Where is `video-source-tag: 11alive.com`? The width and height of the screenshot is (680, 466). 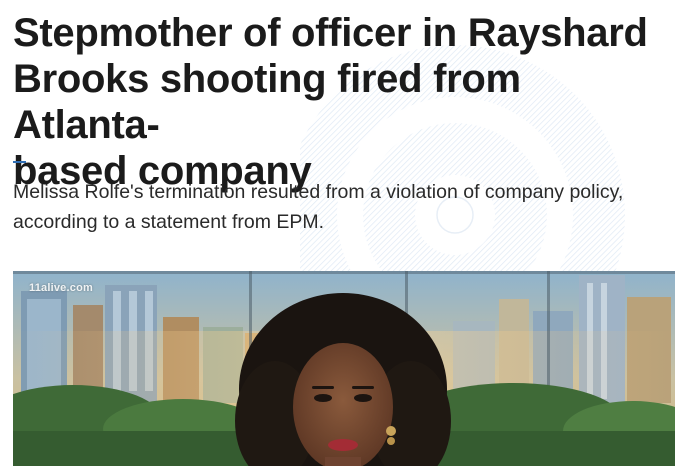 video-source-tag: 11alive.com is located at coordinates (61, 288).